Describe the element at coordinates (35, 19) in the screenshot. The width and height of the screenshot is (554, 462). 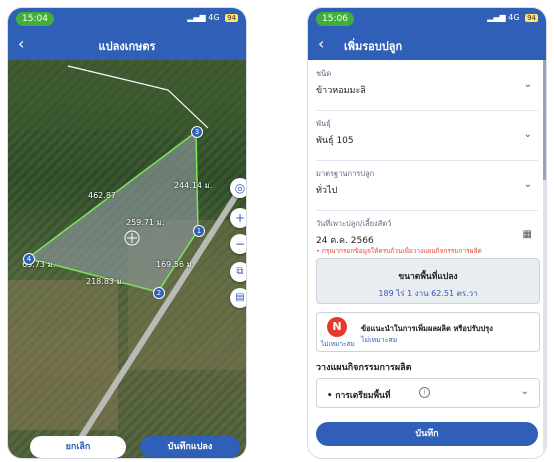
I see `status-time: 15:04` at that location.